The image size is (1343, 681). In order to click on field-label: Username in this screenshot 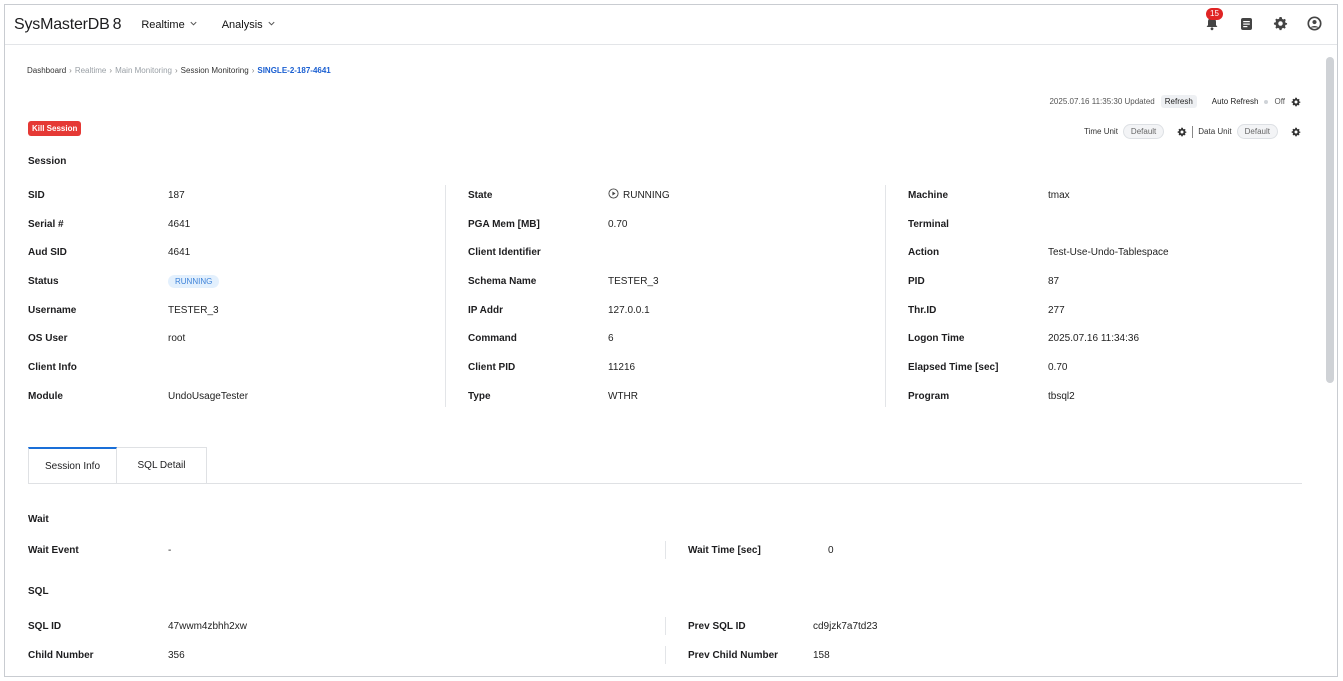, I will do `click(52, 310)`.